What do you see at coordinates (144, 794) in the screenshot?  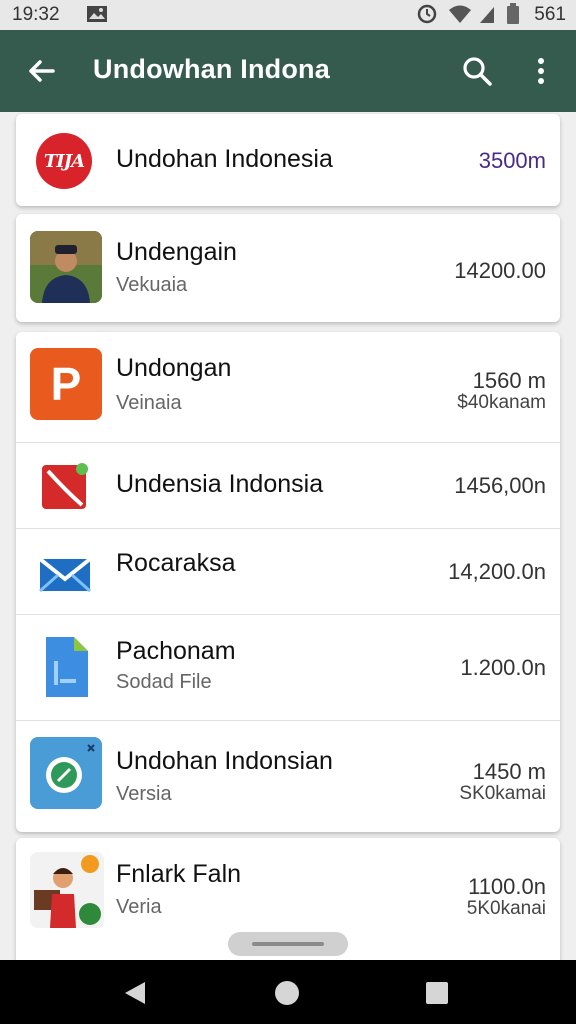 I see `item-subtitle: Versia` at bounding box center [144, 794].